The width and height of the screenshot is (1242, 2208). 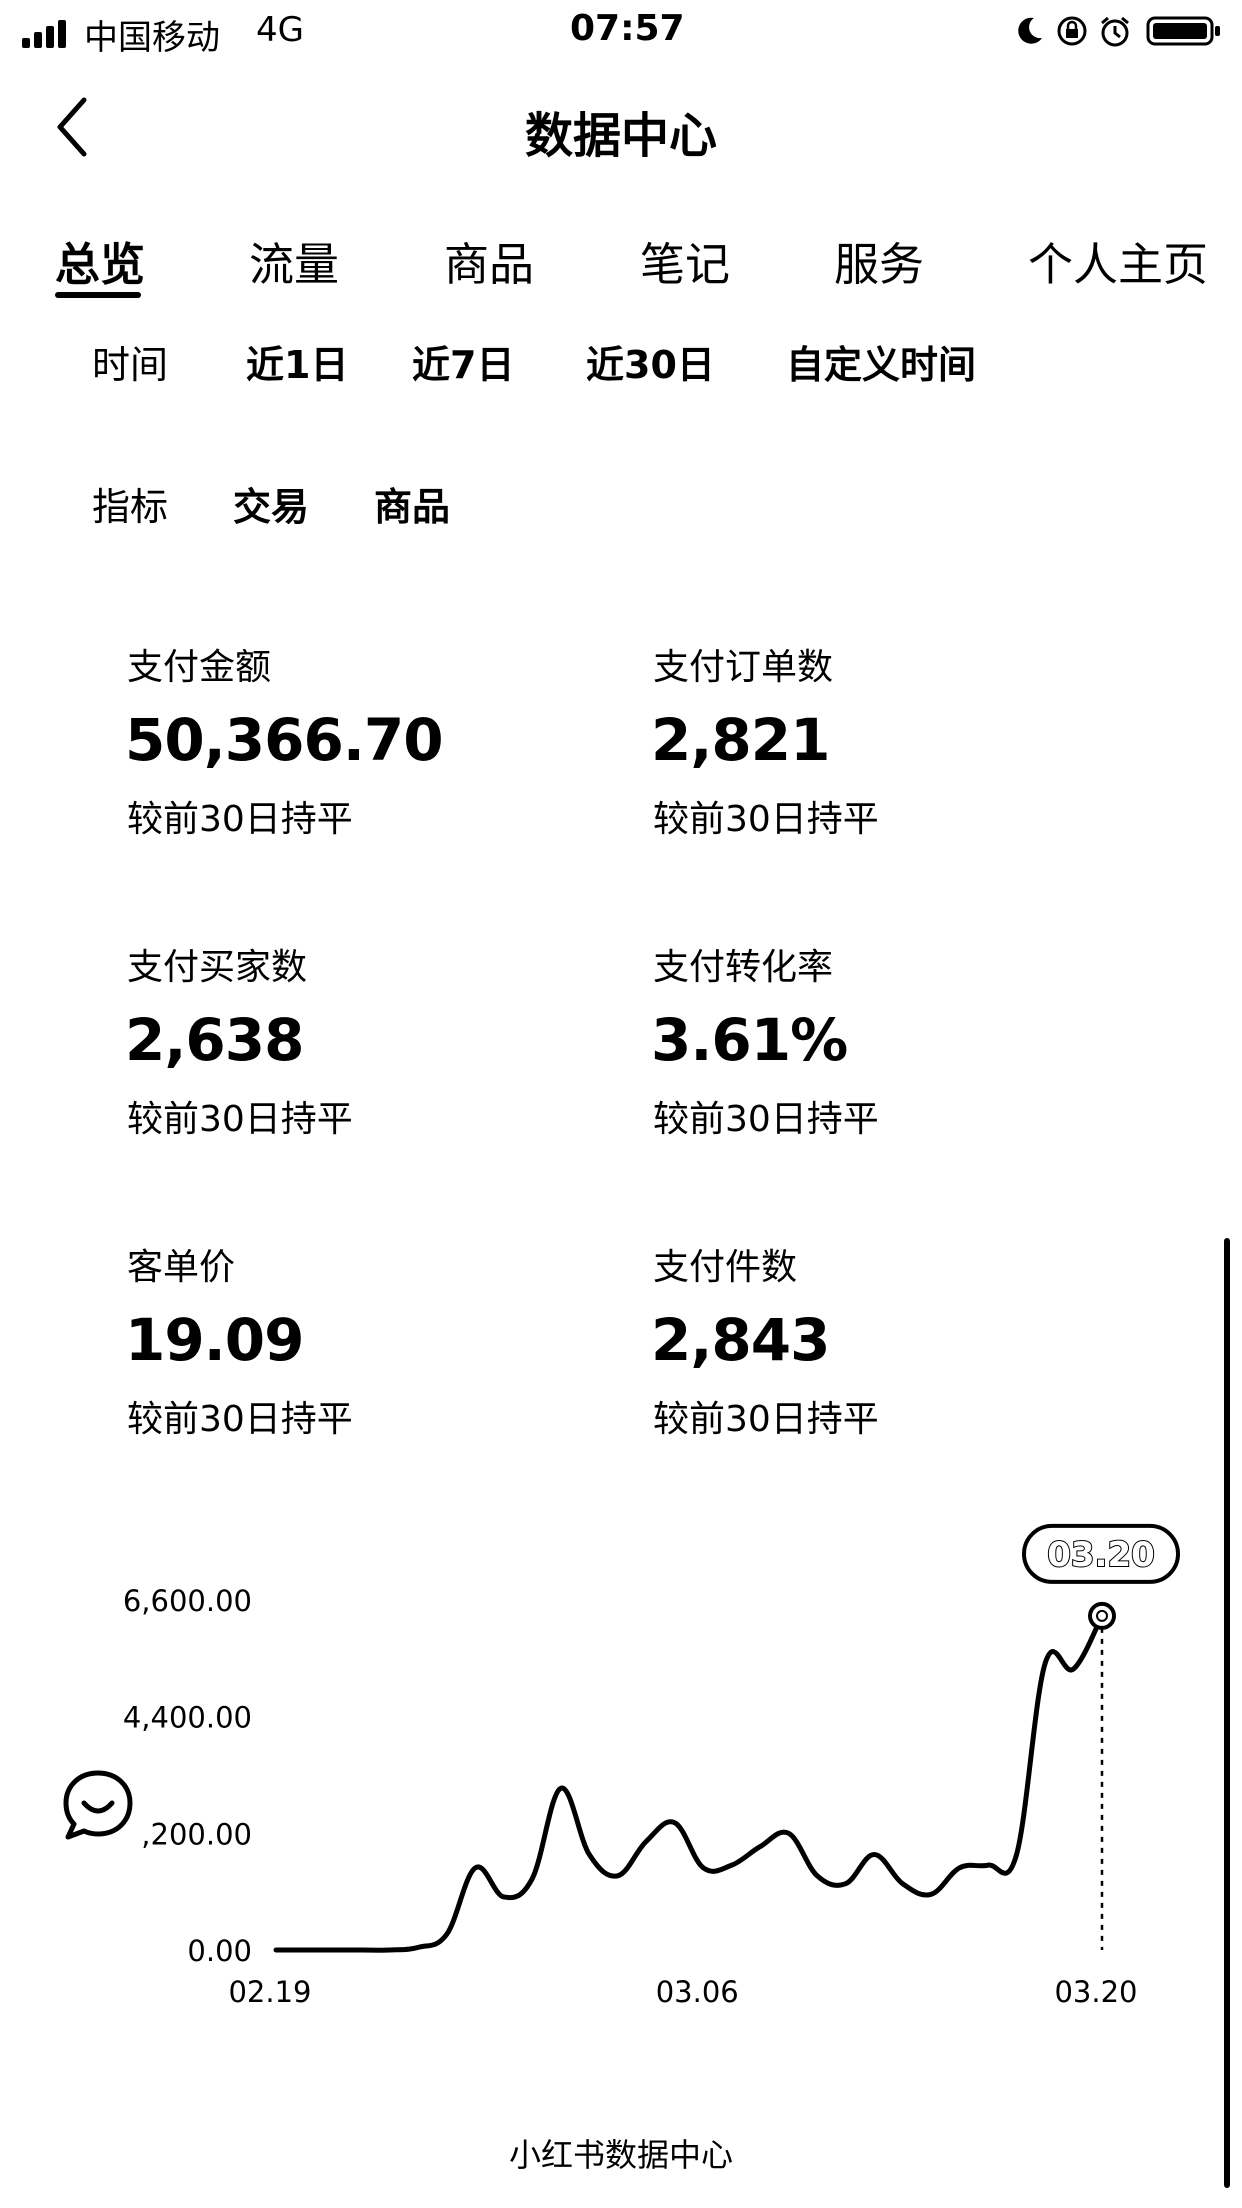 What do you see at coordinates (196, 1834) in the screenshot?
I see `y-tick-label: ,200.00` at bounding box center [196, 1834].